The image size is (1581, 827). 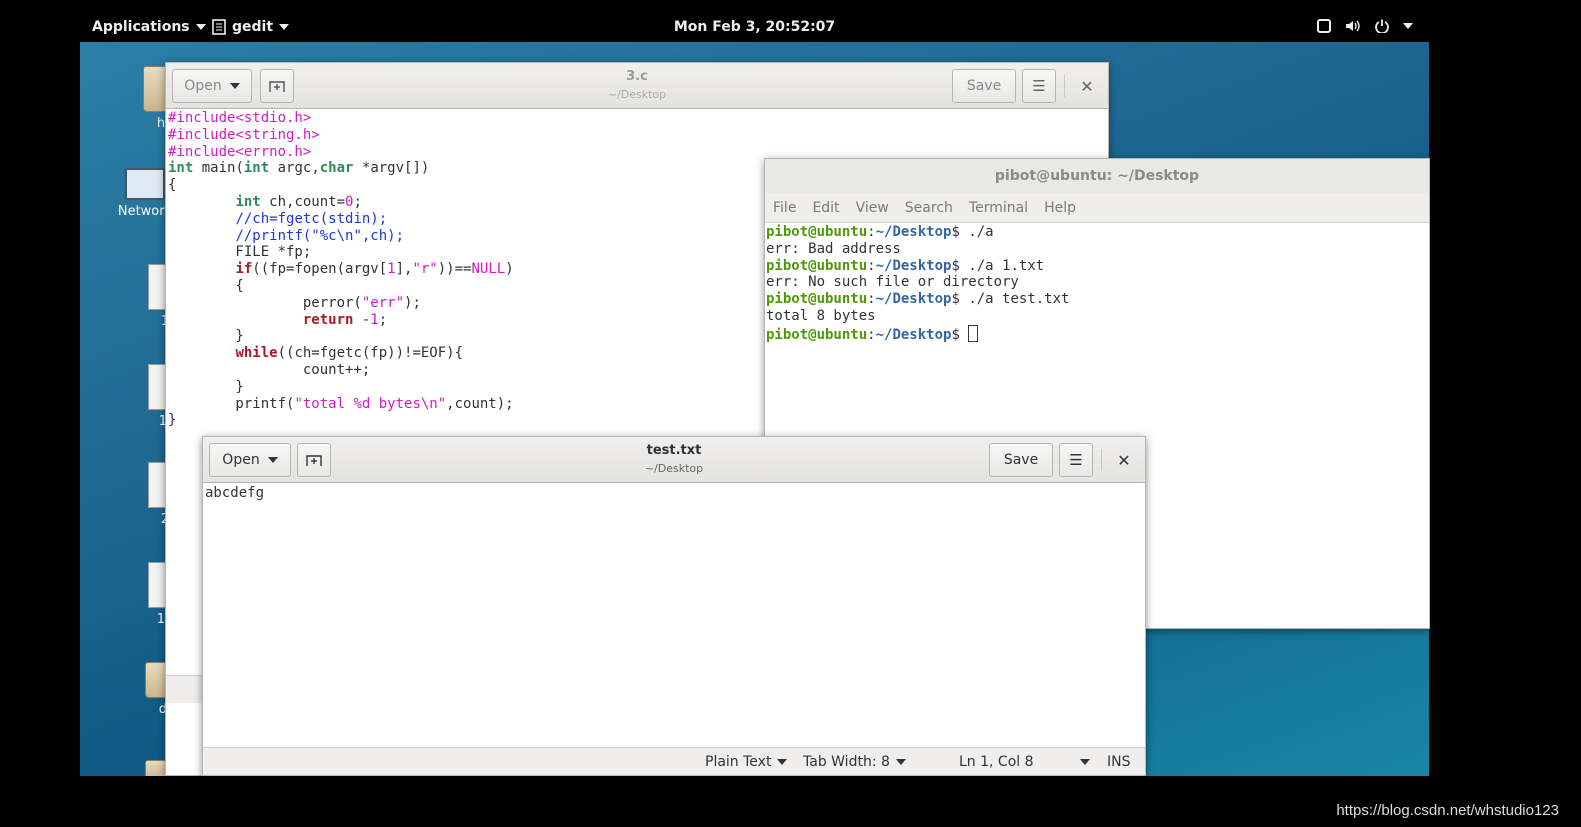 I want to click on menu-item-file: File, so click(x=784, y=208).